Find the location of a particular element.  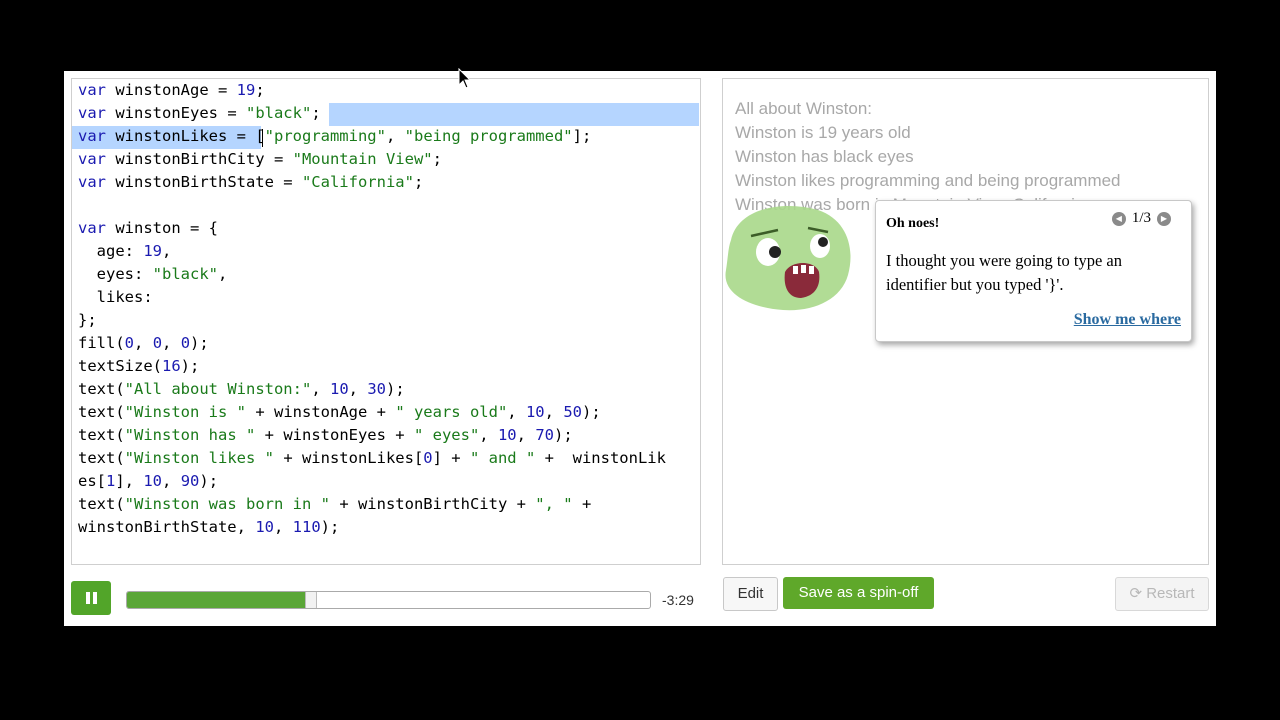

code-line: var winstonBirthCity = "Mountain View"; is located at coordinates (372, 159).